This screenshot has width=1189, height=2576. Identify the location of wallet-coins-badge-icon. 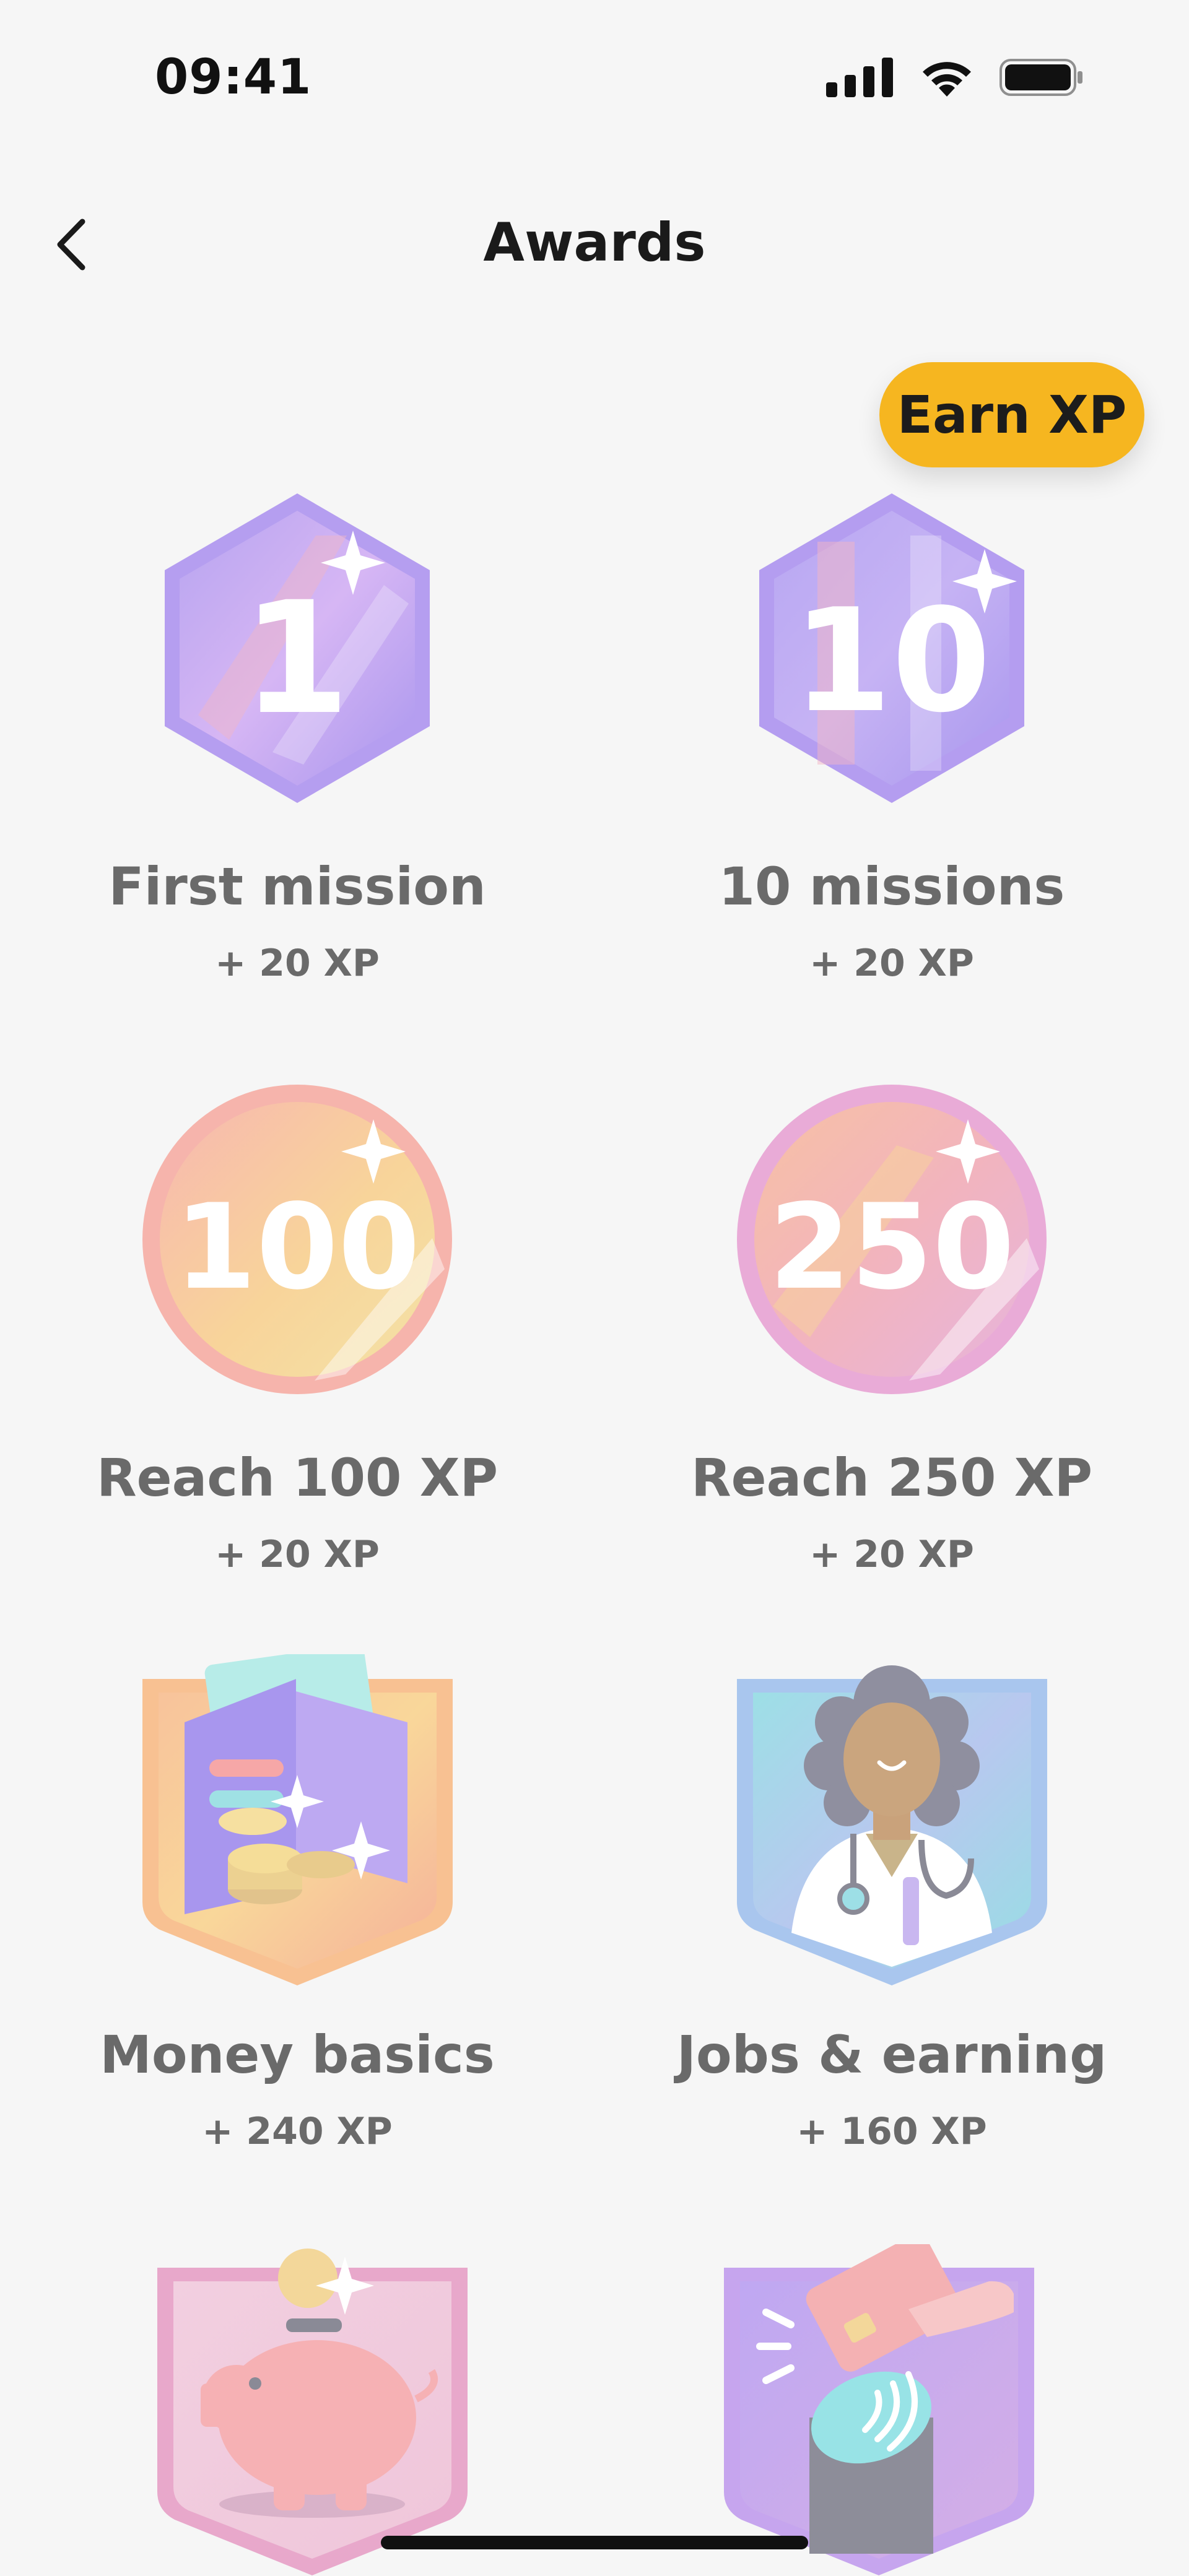
(297, 1819).